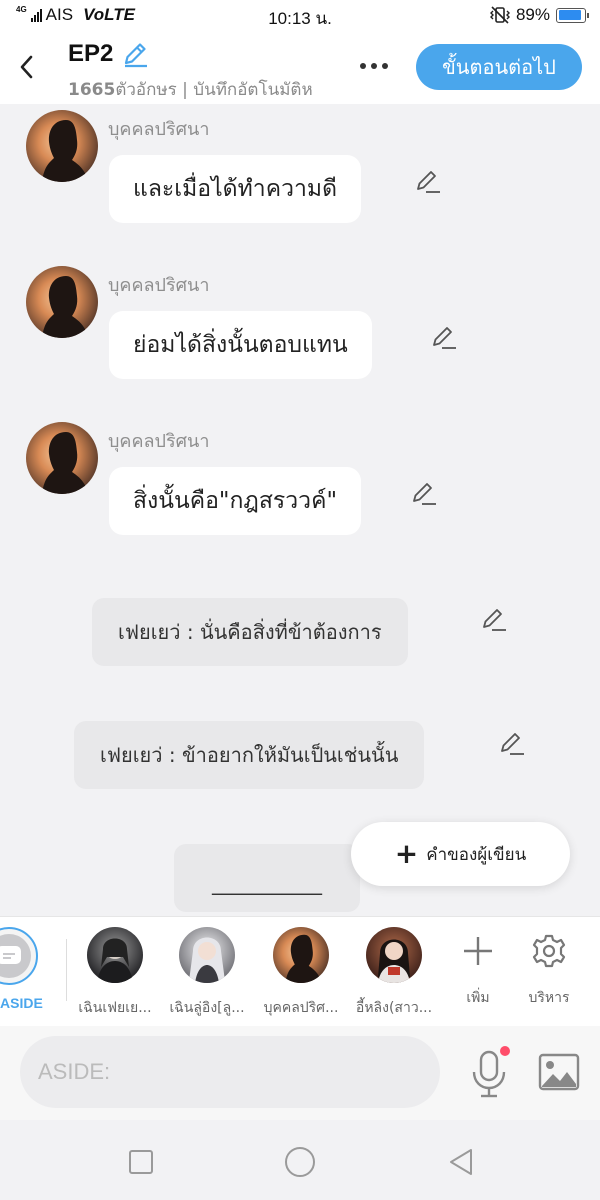 The height and width of the screenshot is (1200, 600). I want to click on battery-icon, so click(572, 15).